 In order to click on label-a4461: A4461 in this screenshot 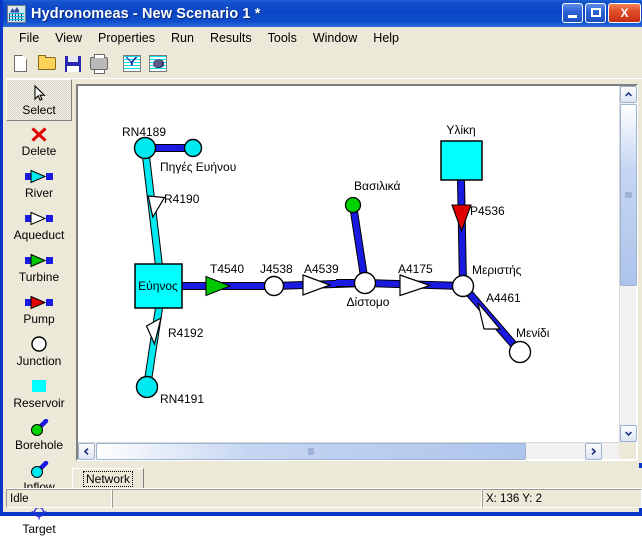, I will do `click(503, 298)`.